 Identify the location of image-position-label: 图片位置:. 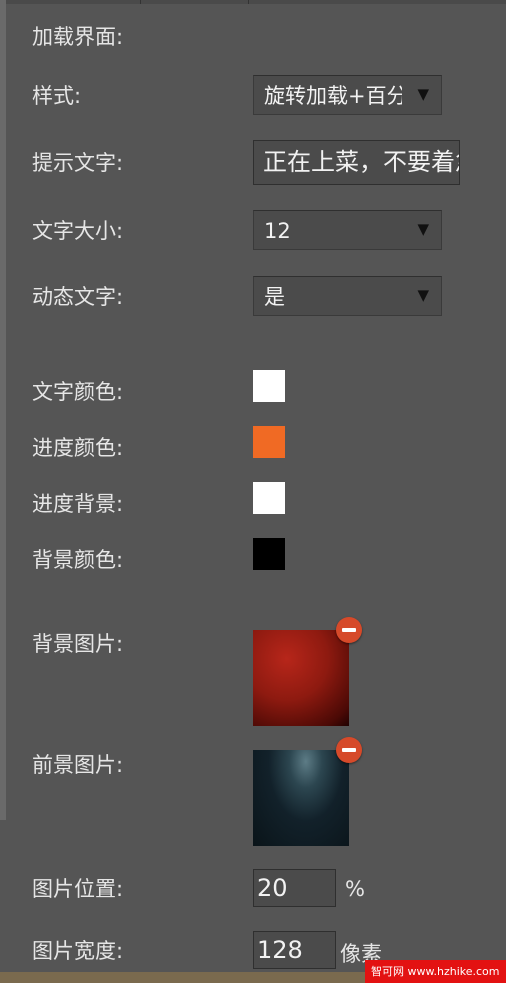
(78, 889).